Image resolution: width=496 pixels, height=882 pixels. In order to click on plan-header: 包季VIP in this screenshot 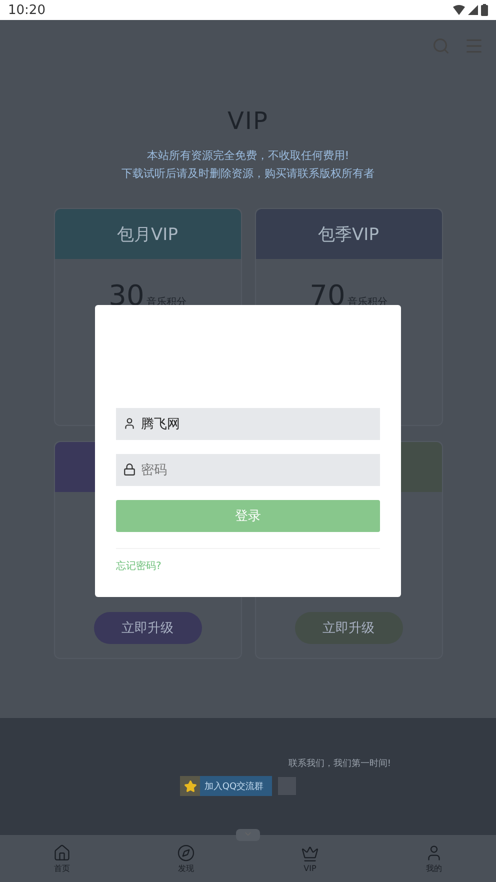, I will do `click(349, 234)`.